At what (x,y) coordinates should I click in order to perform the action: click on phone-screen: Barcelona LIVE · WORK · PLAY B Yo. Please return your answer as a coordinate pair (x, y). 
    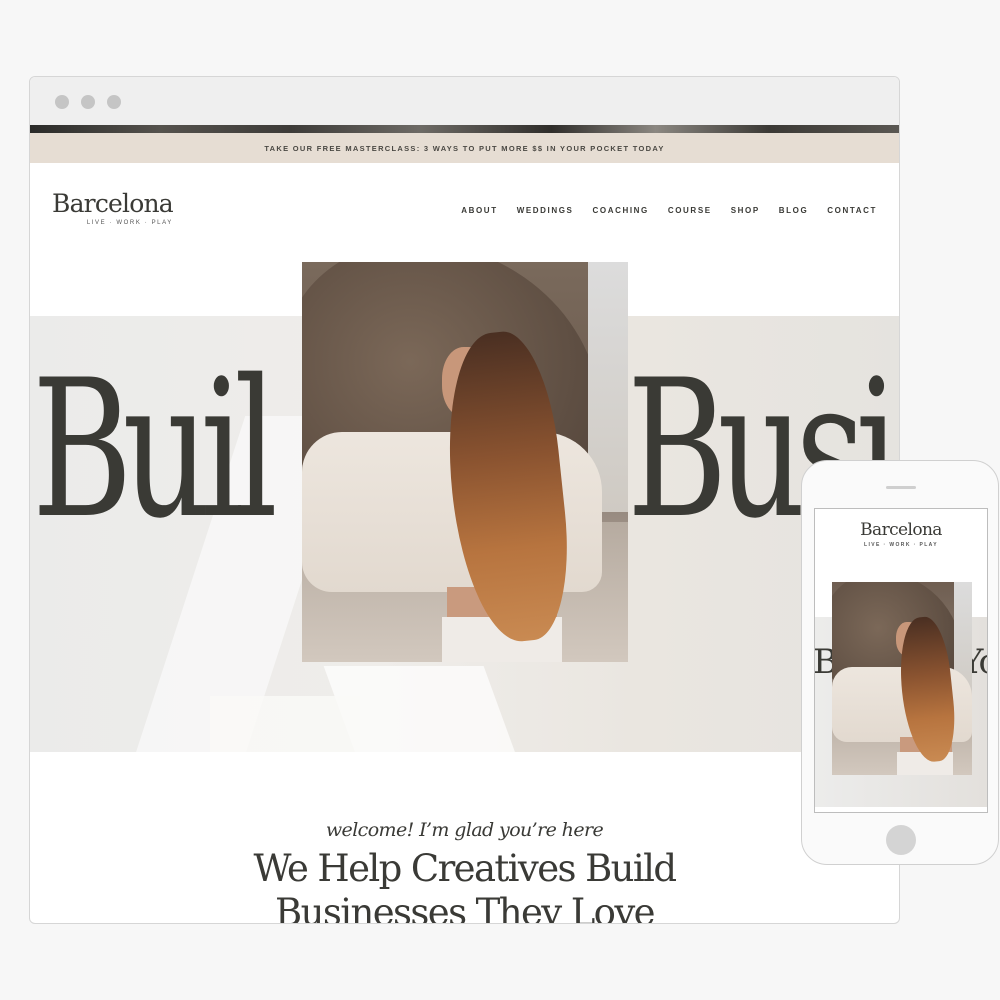
    Looking at the image, I should click on (901, 660).